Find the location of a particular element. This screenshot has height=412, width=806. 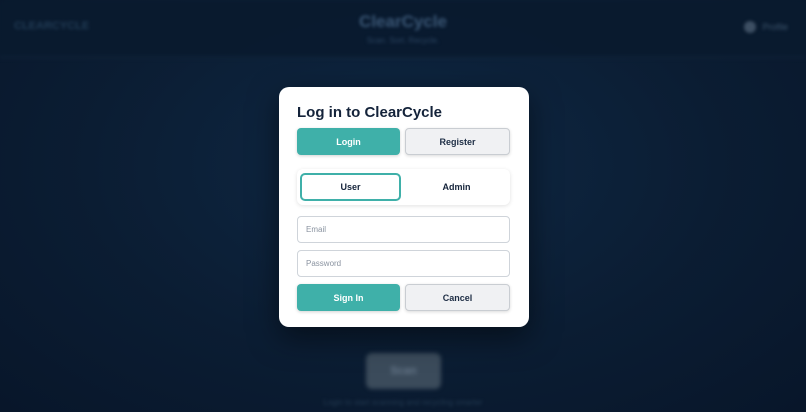

modal-title: Log in to ClearCycle is located at coordinates (370, 112).